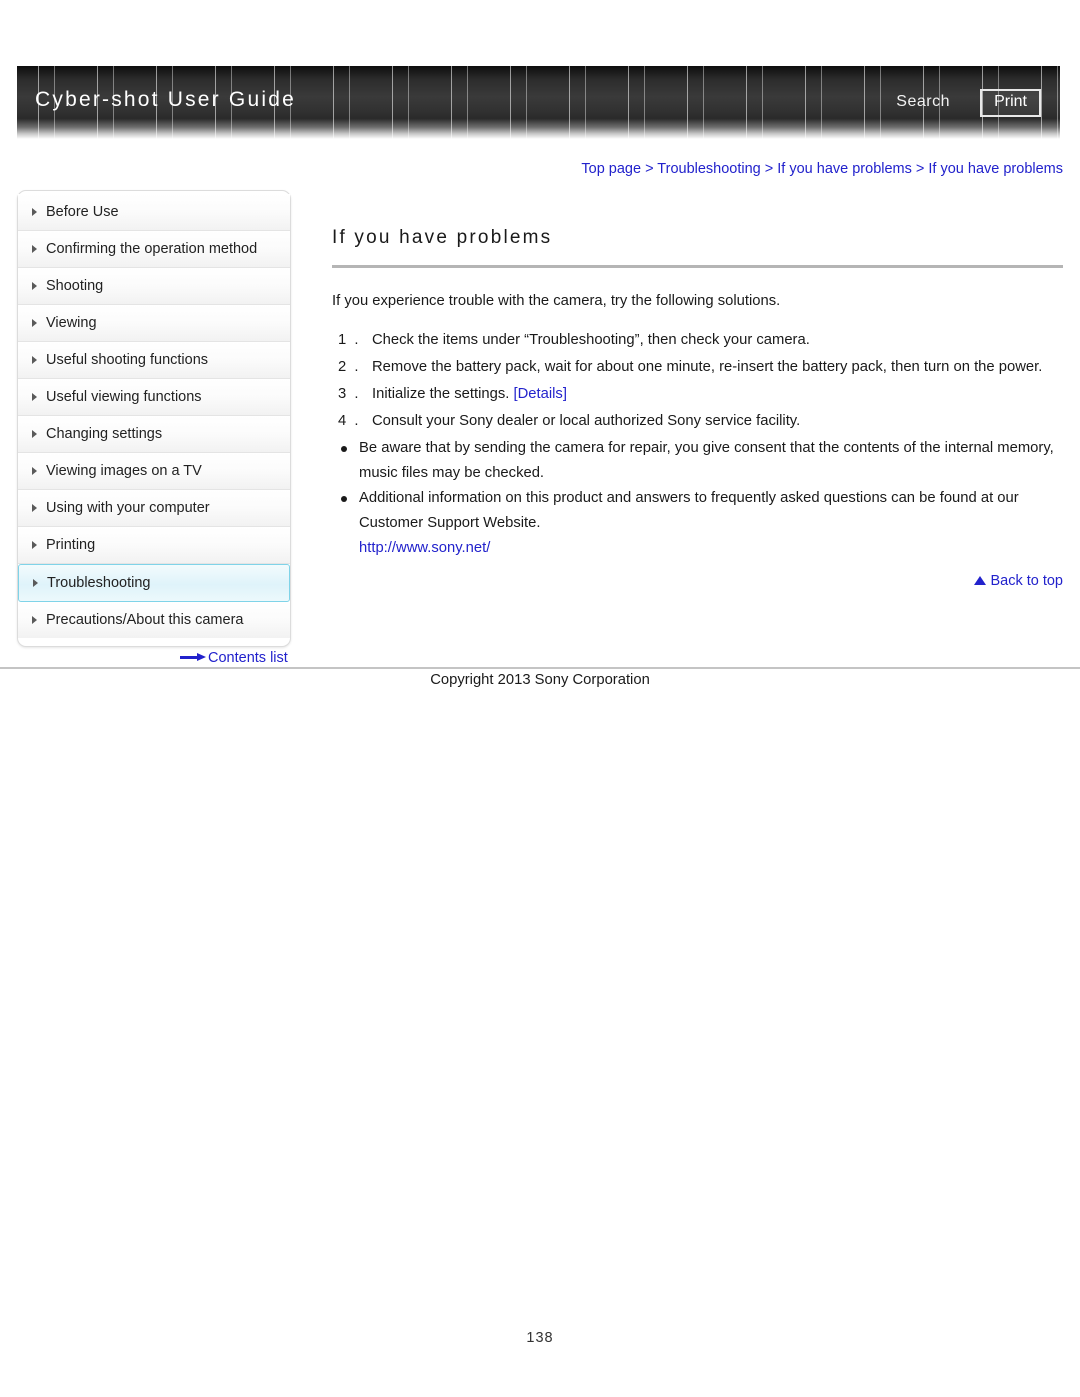 The image size is (1080, 1397). I want to click on sidebar-item-label: Shooting, so click(75, 286).